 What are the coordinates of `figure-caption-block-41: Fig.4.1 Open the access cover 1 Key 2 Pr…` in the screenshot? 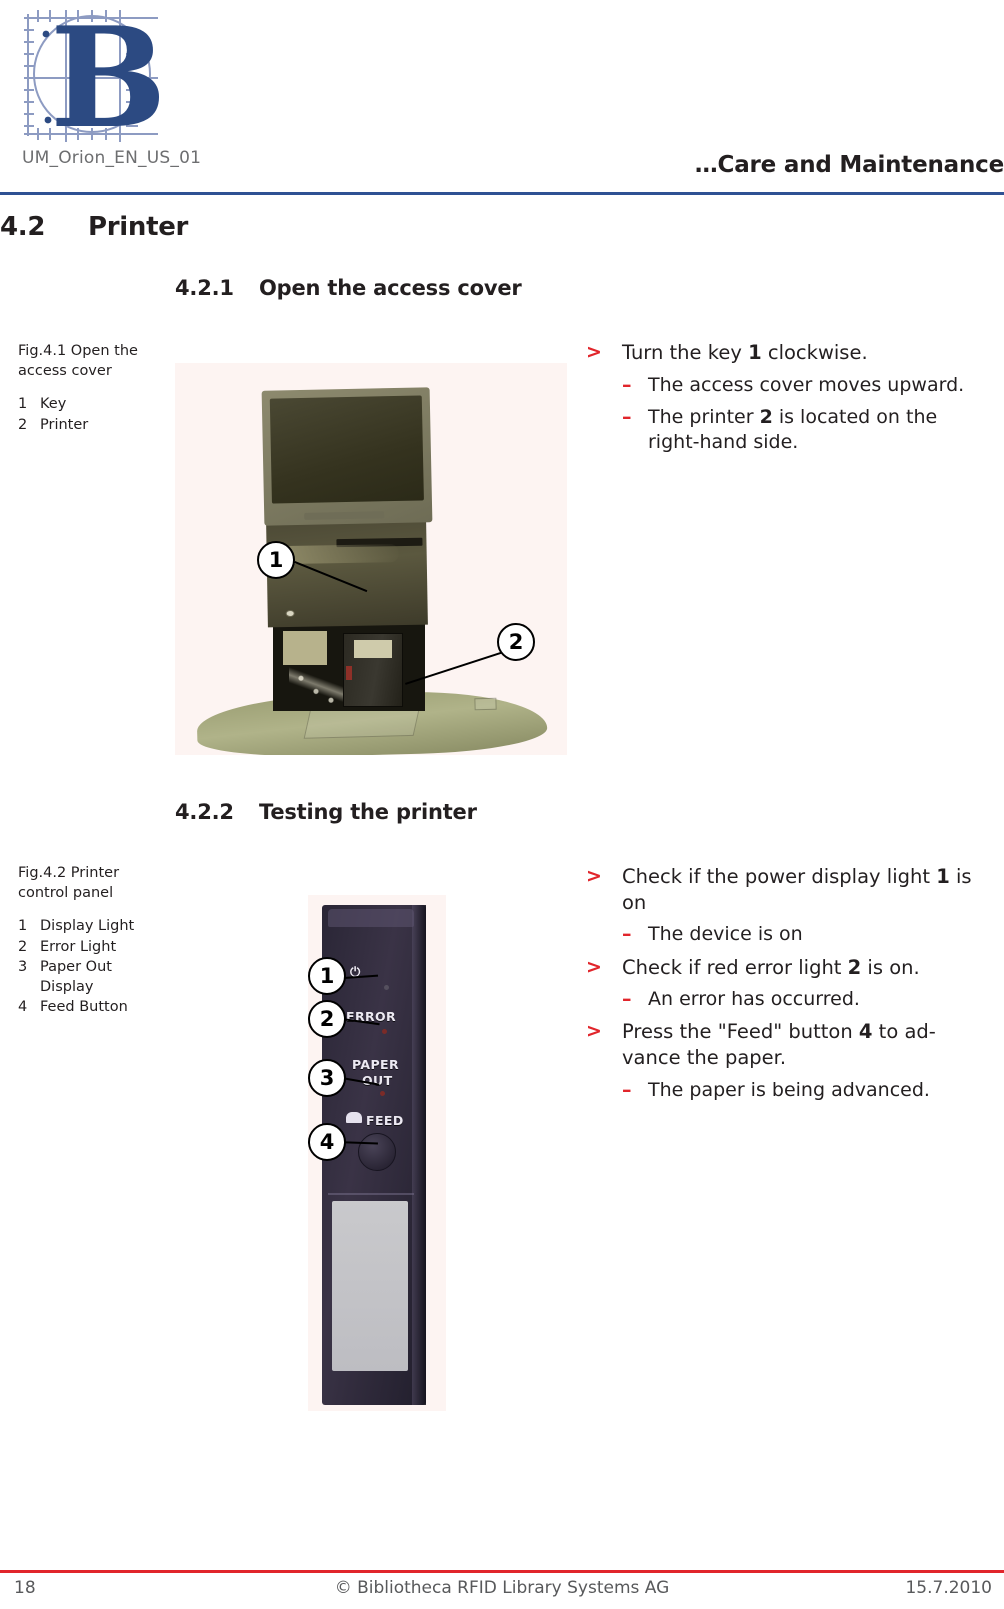 It's located at (93, 389).